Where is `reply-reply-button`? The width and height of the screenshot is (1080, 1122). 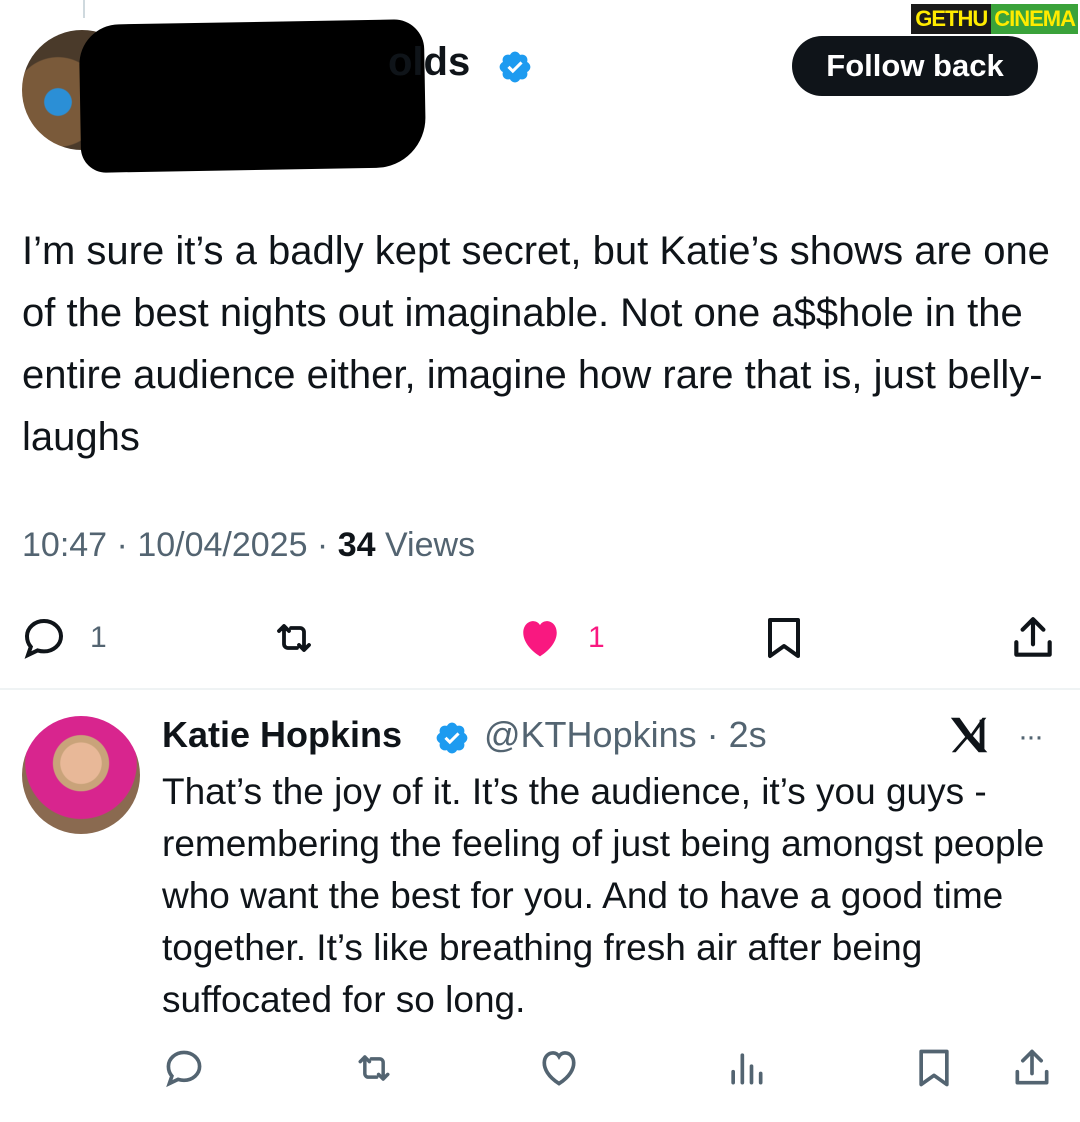 reply-reply-button is located at coordinates (184, 1068).